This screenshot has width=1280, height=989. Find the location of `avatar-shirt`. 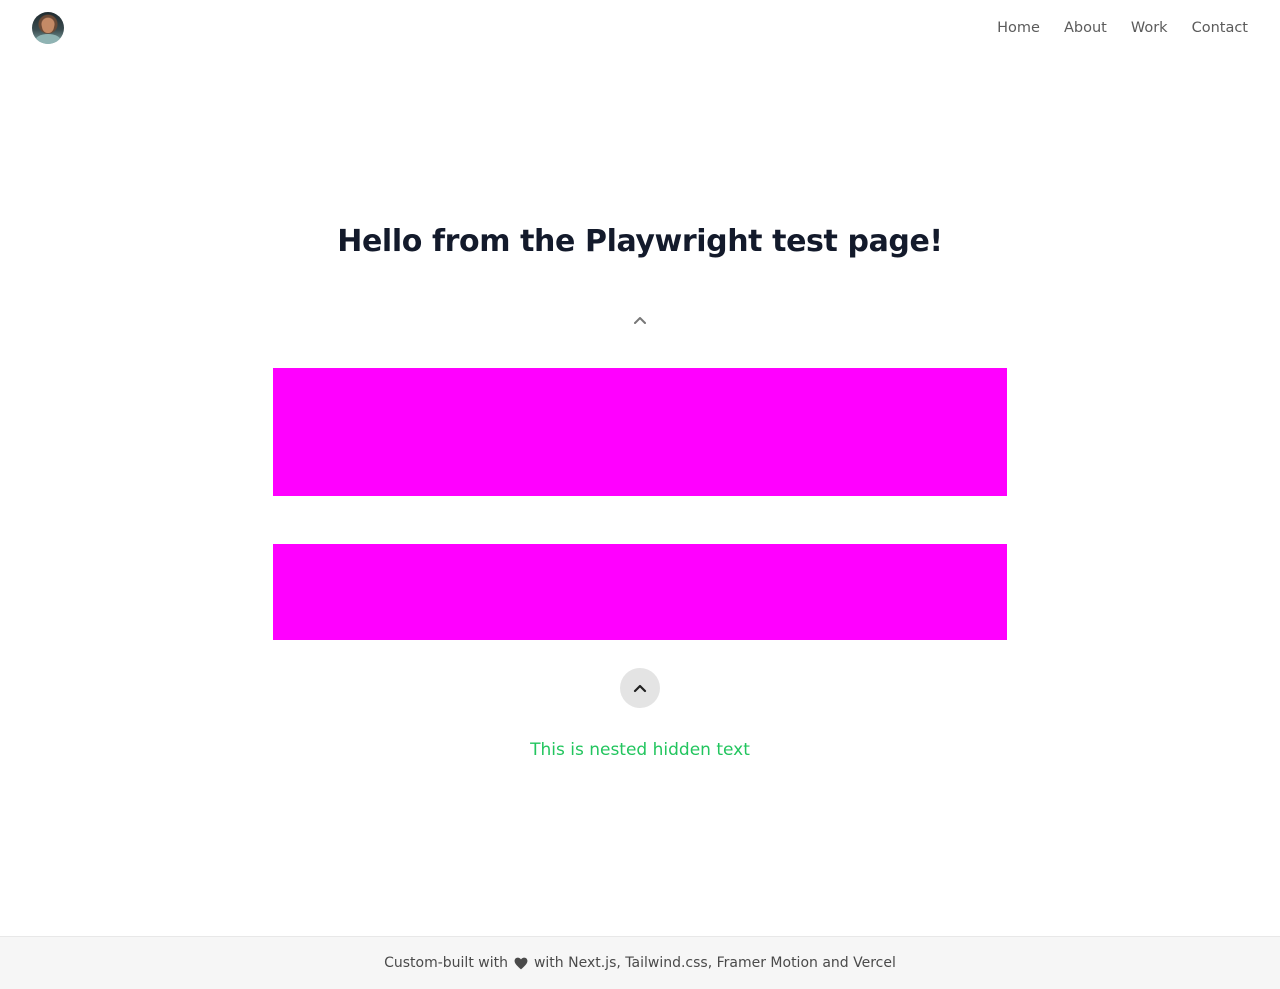

avatar-shirt is located at coordinates (48, 39).